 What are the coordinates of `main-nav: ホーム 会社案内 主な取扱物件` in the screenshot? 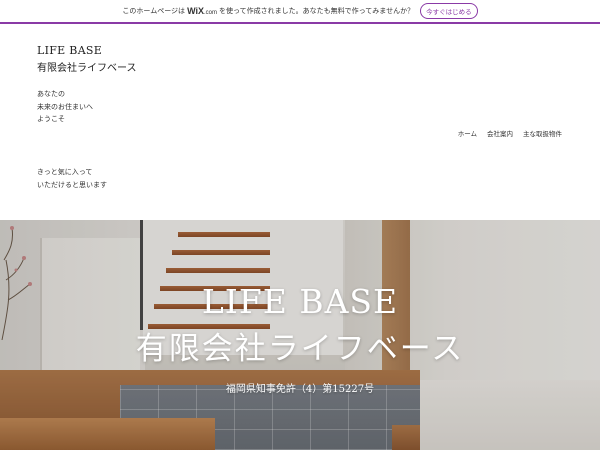 It's located at (510, 133).